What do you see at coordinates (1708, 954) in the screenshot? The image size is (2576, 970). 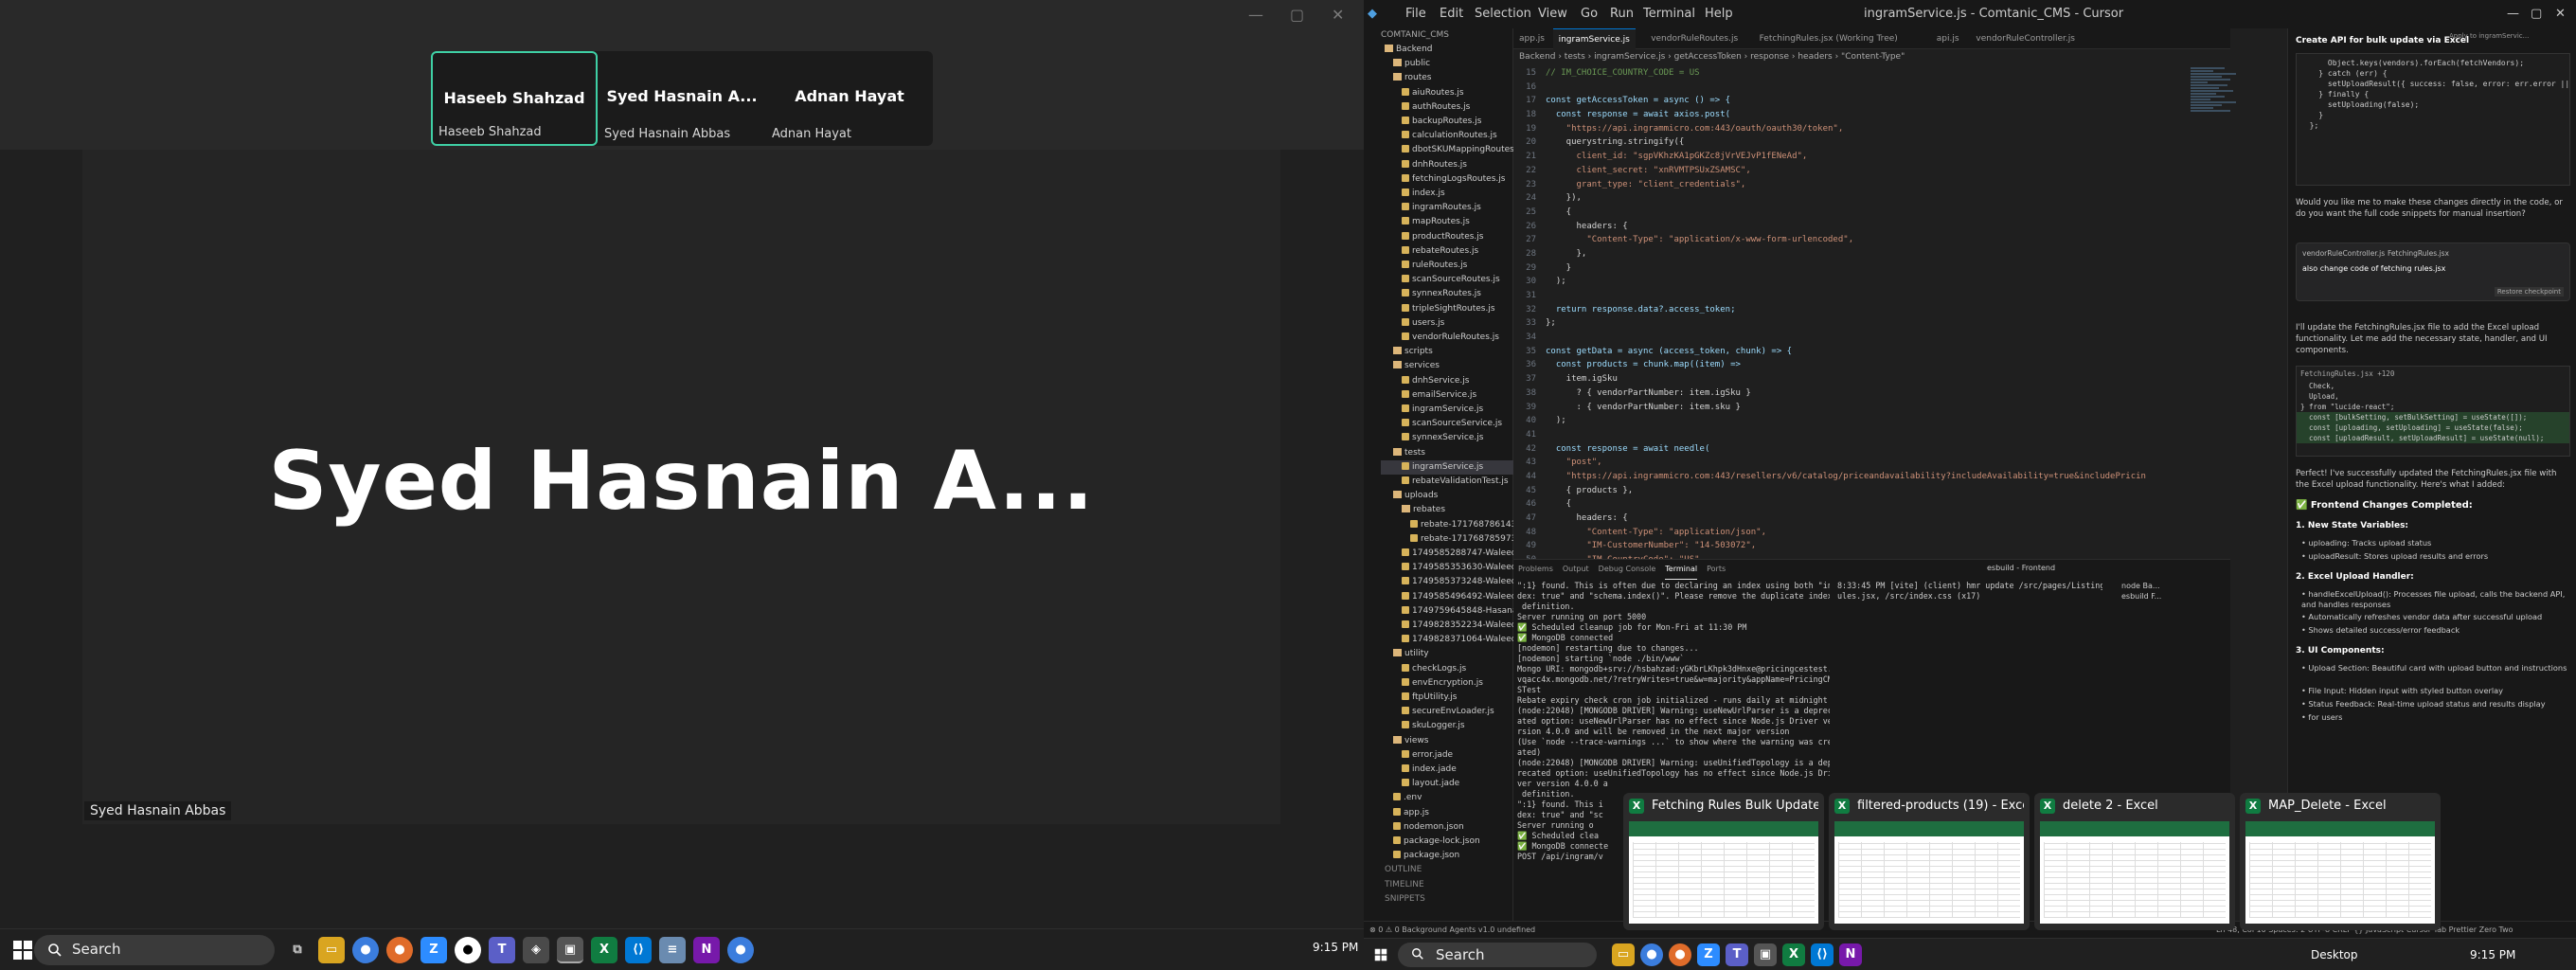 I see `zoom-icon: Z` at bounding box center [1708, 954].